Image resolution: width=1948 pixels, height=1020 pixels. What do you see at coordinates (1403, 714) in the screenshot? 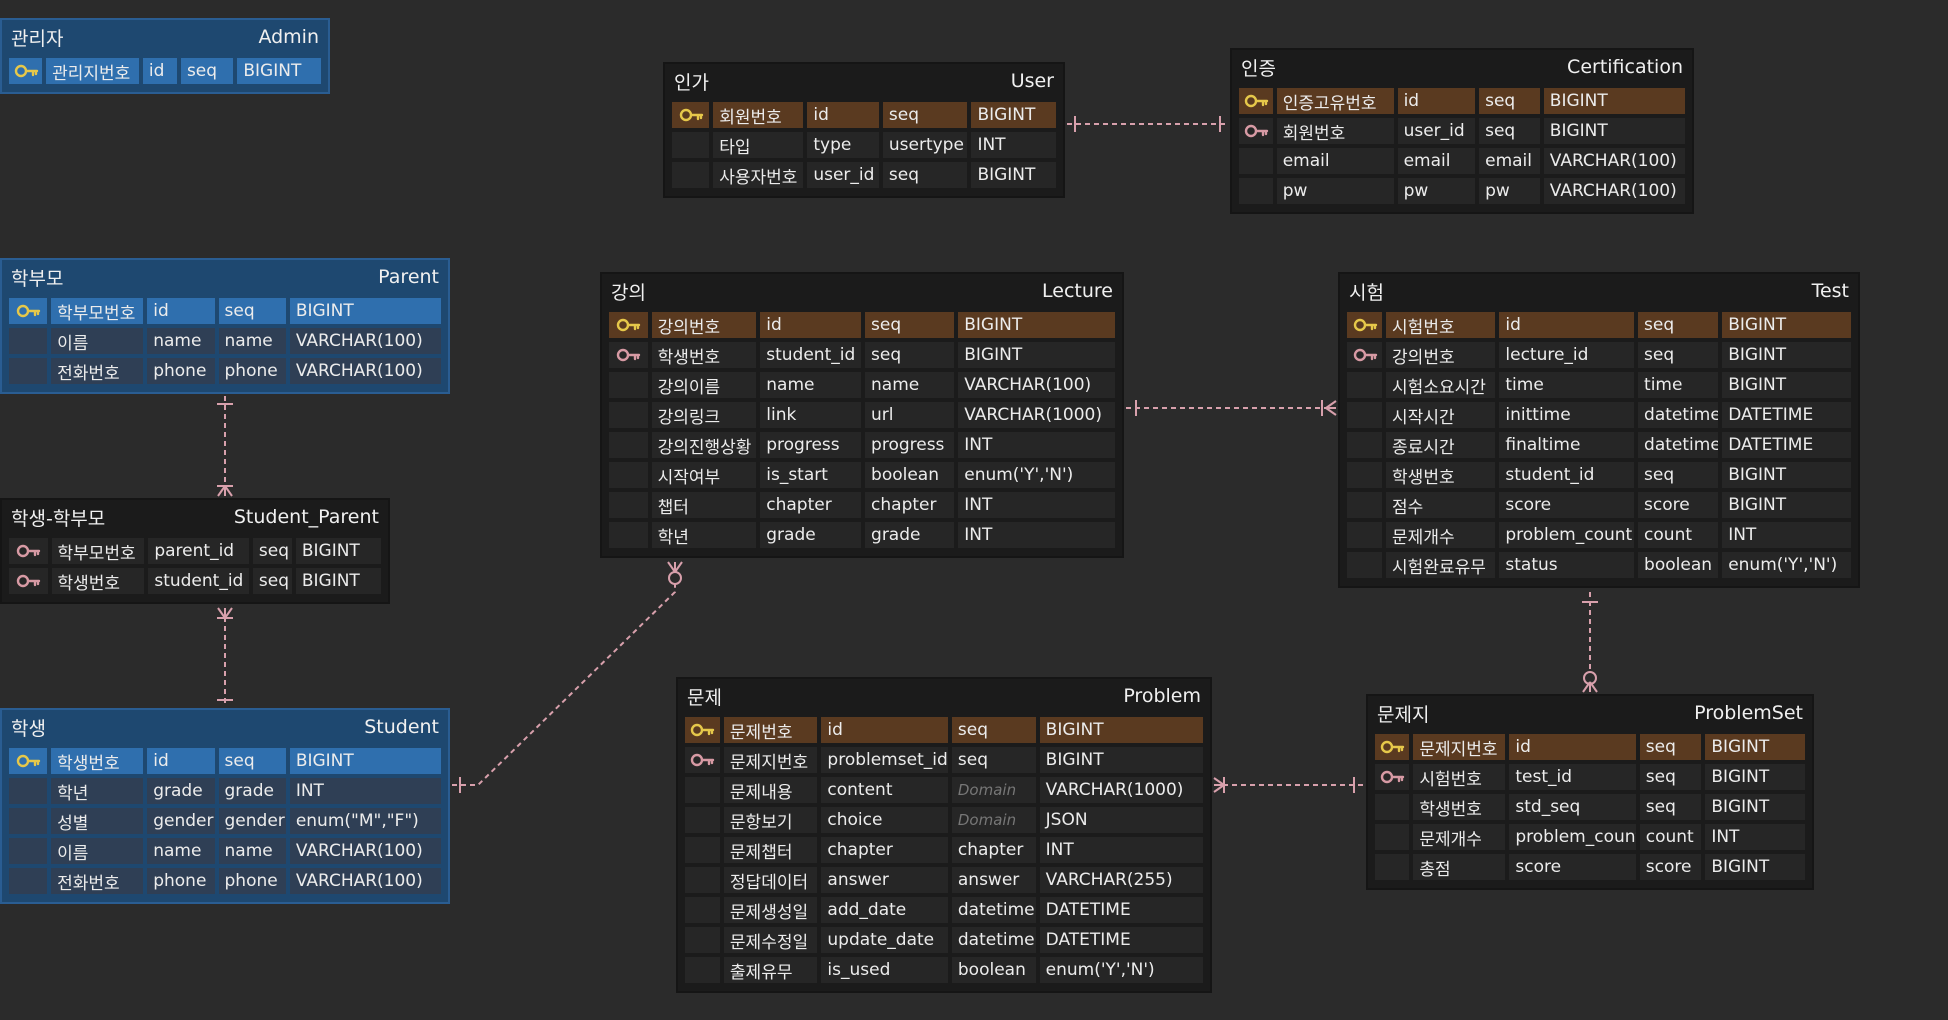
I see `entity-korean-name: 문제지` at bounding box center [1403, 714].